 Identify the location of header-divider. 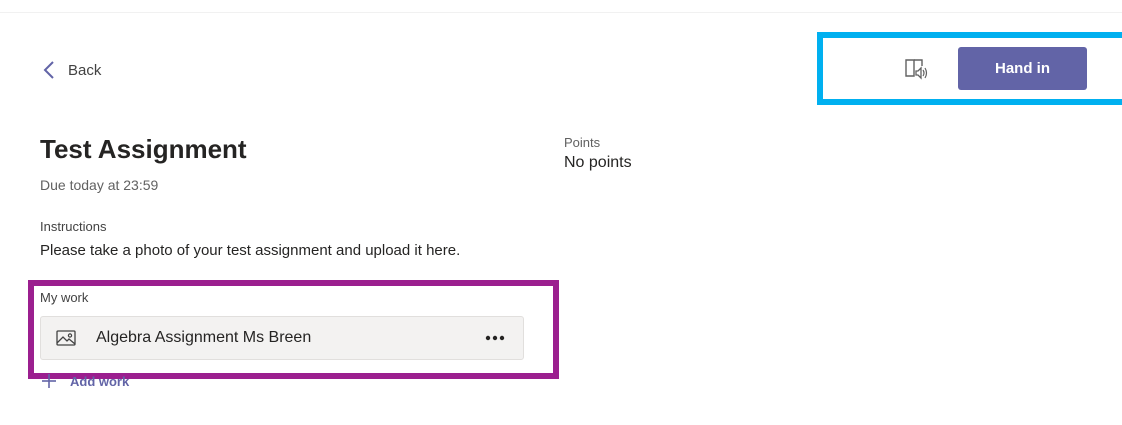
(561, 12).